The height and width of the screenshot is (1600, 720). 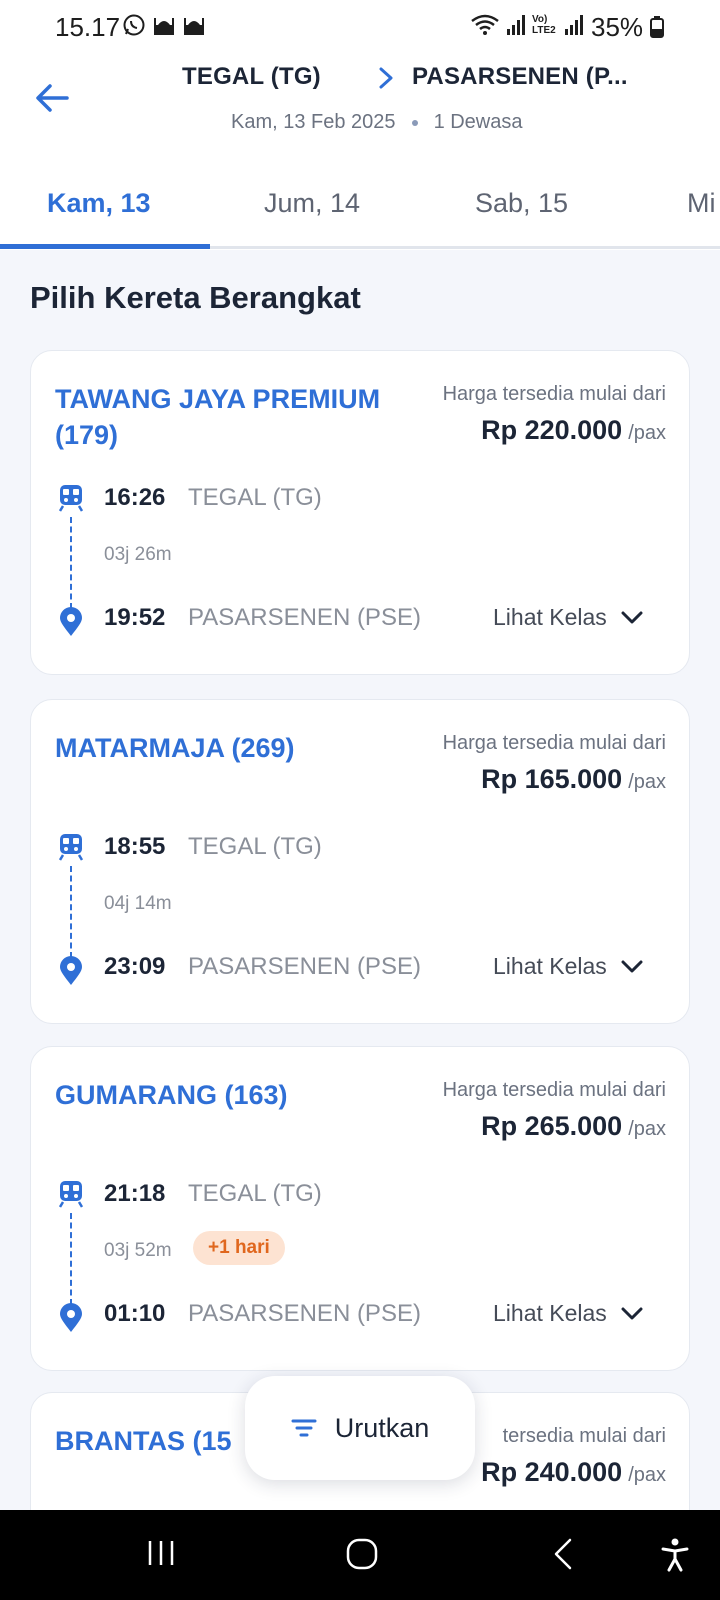 I want to click on status-time: 15.17, so click(x=88, y=27).